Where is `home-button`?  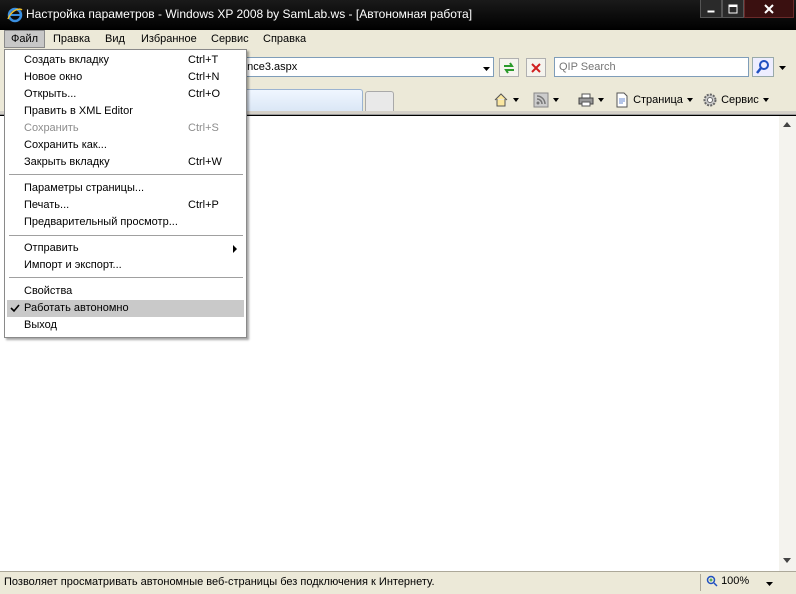 home-button is located at coordinates (506, 100).